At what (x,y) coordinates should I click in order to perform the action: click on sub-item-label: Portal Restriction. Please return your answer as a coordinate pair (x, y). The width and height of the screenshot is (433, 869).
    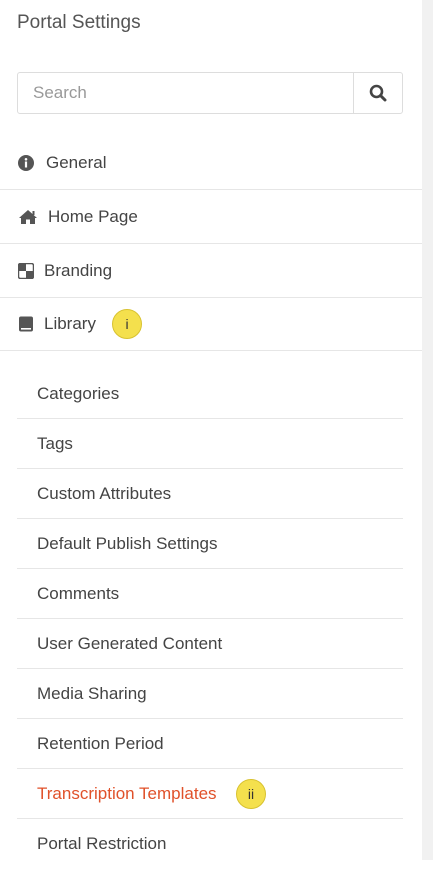
    Looking at the image, I should click on (102, 843).